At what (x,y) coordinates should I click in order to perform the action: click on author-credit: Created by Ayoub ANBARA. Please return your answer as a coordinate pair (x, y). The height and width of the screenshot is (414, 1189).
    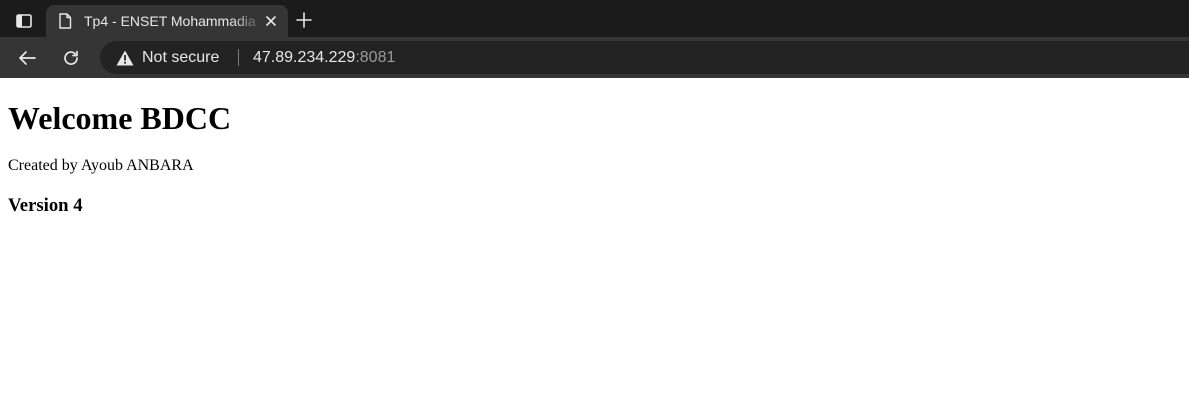
    Looking at the image, I should click on (101, 165).